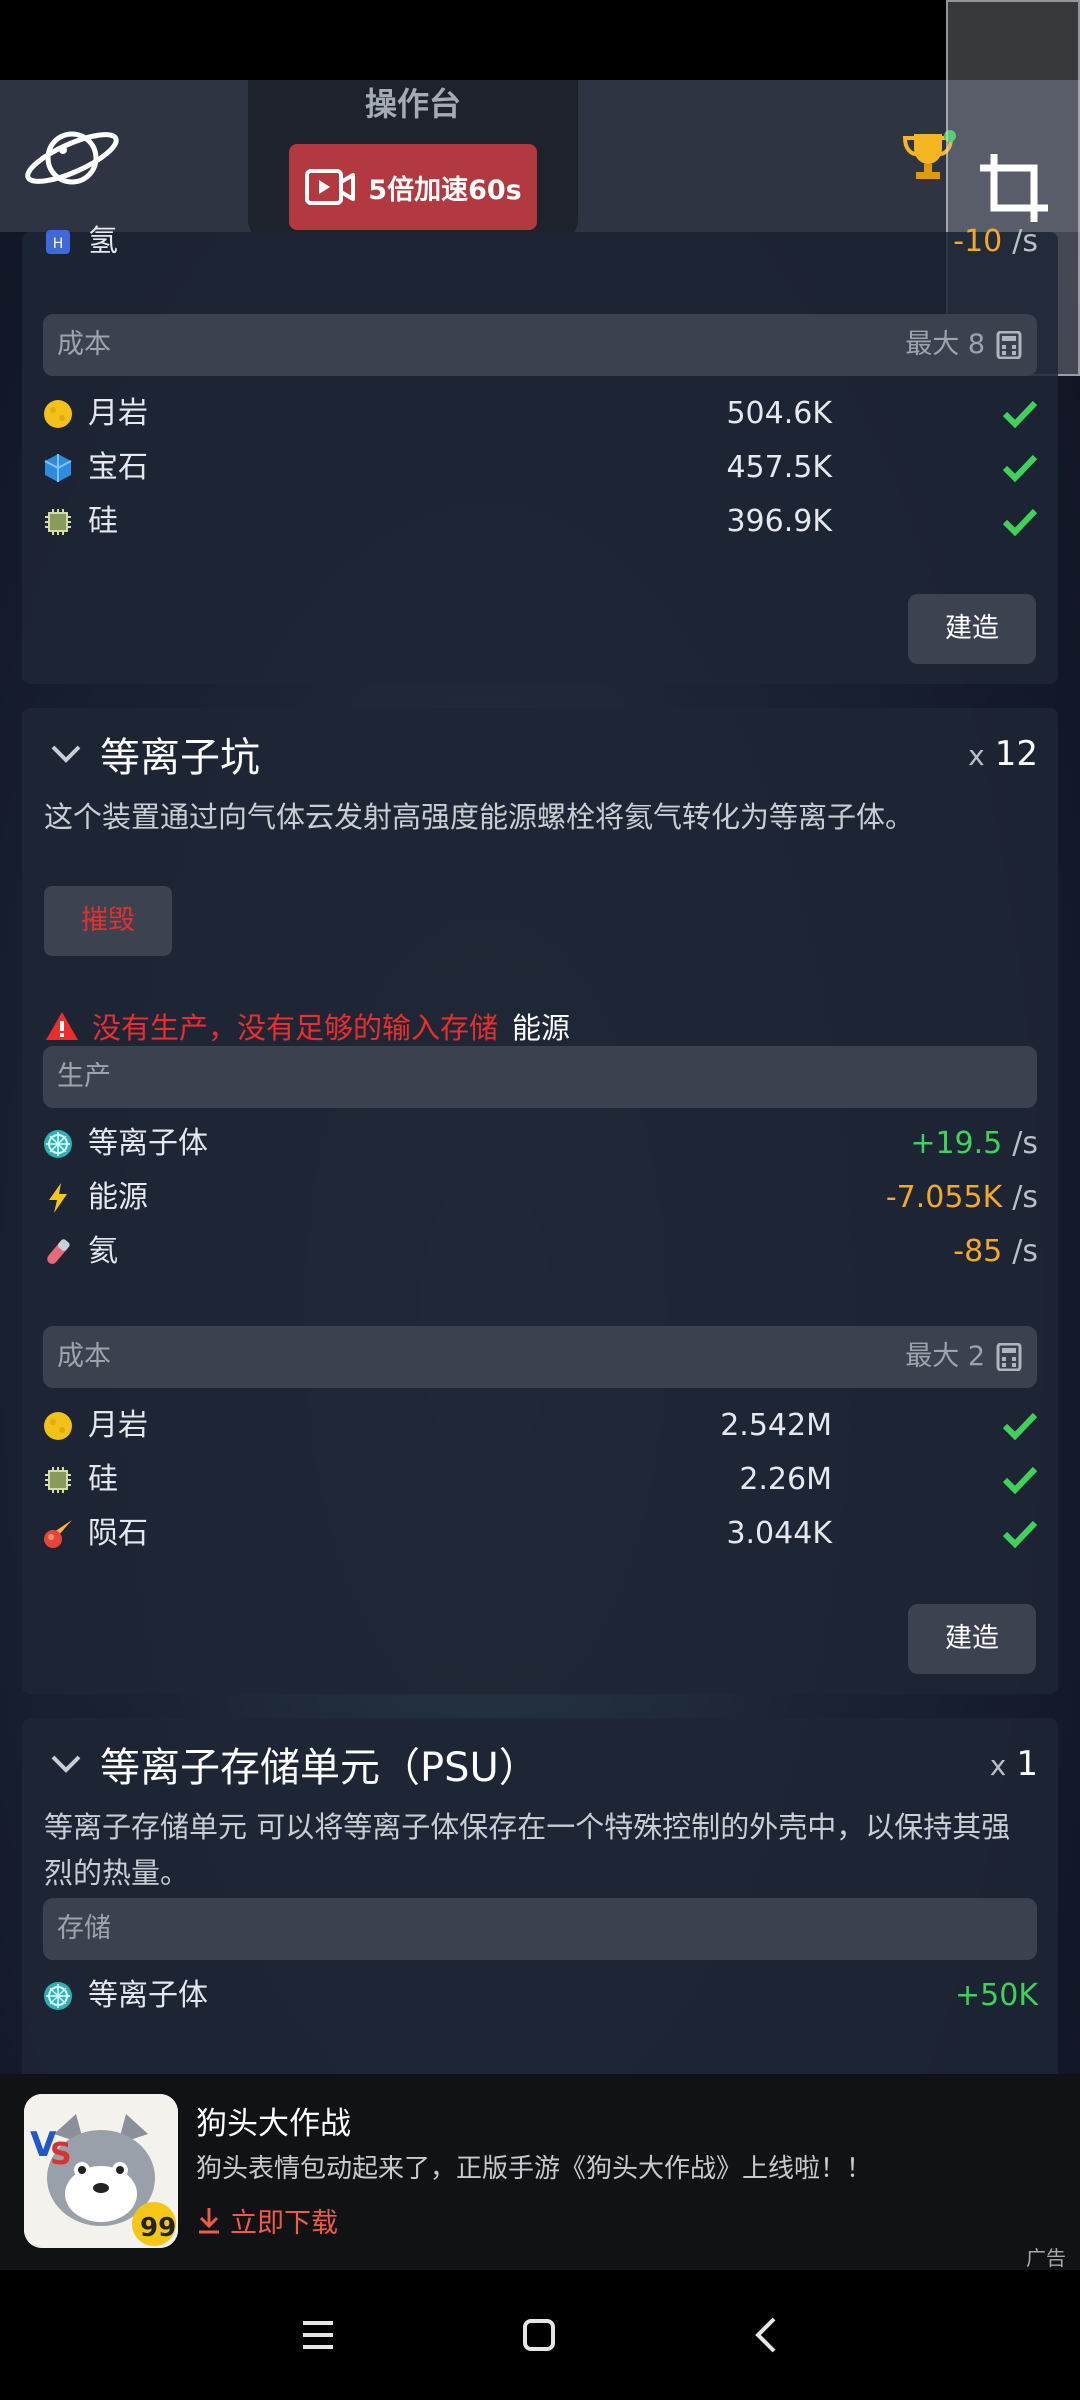 Image resolution: width=1080 pixels, height=2400 pixels. What do you see at coordinates (180, 758) in the screenshot?
I see `card-title: 等离子坑` at bounding box center [180, 758].